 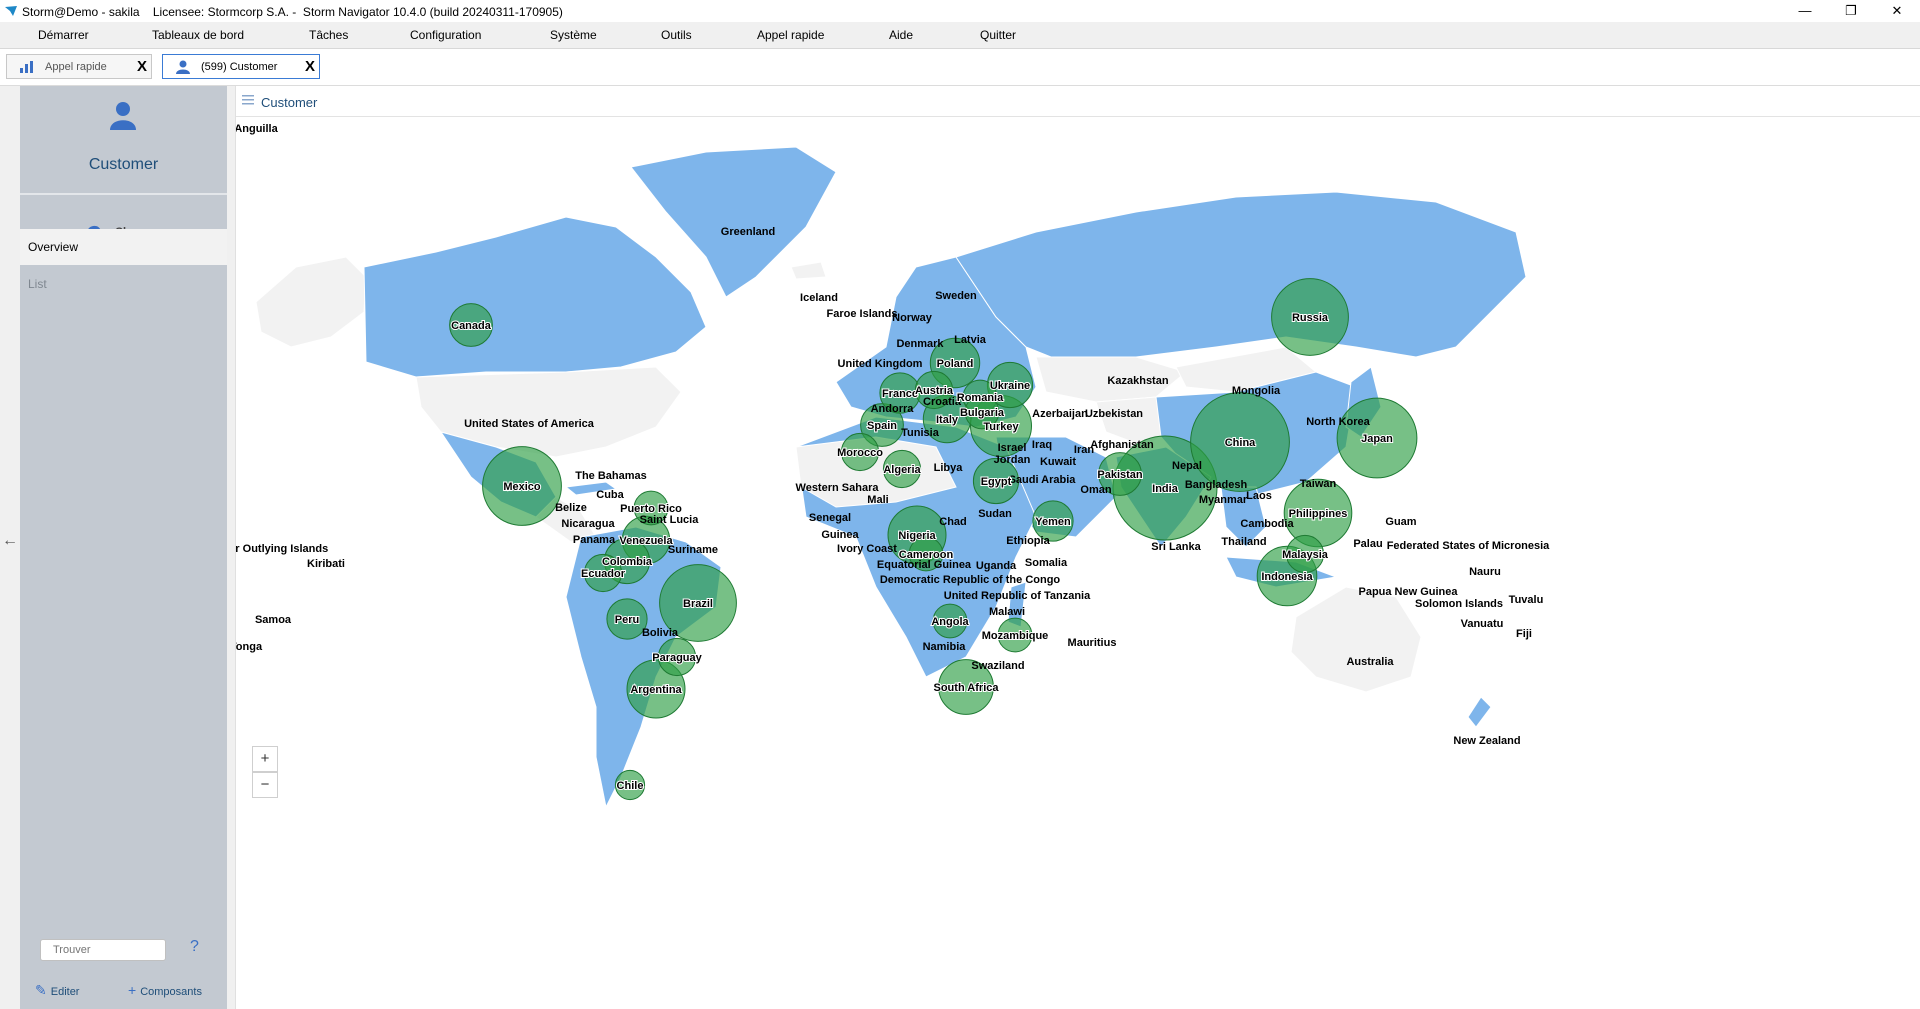 I want to click on country-label: Tunisia, so click(x=920, y=433).